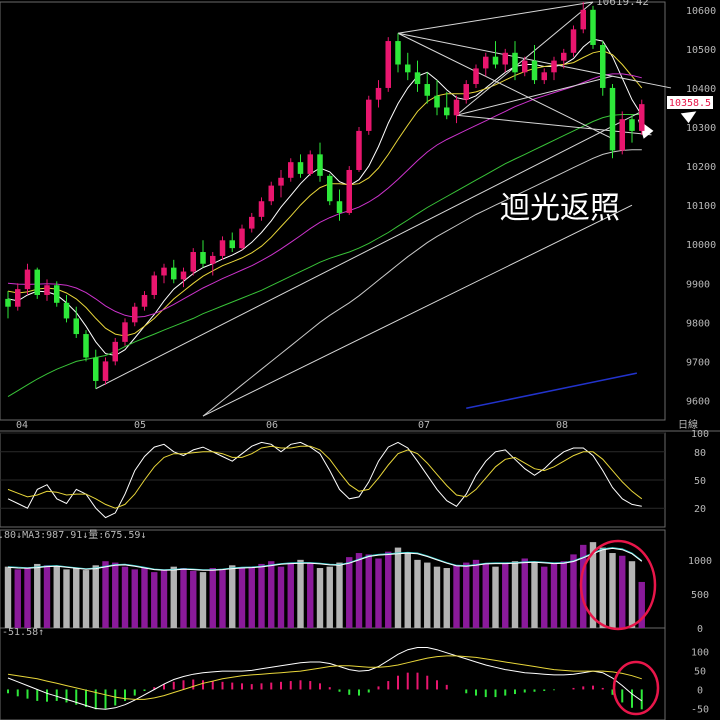 This screenshot has height=720, width=720. Describe the element at coordinates (698, 401) in the screenshot. I see `price-tick-label: 9600` at that location.